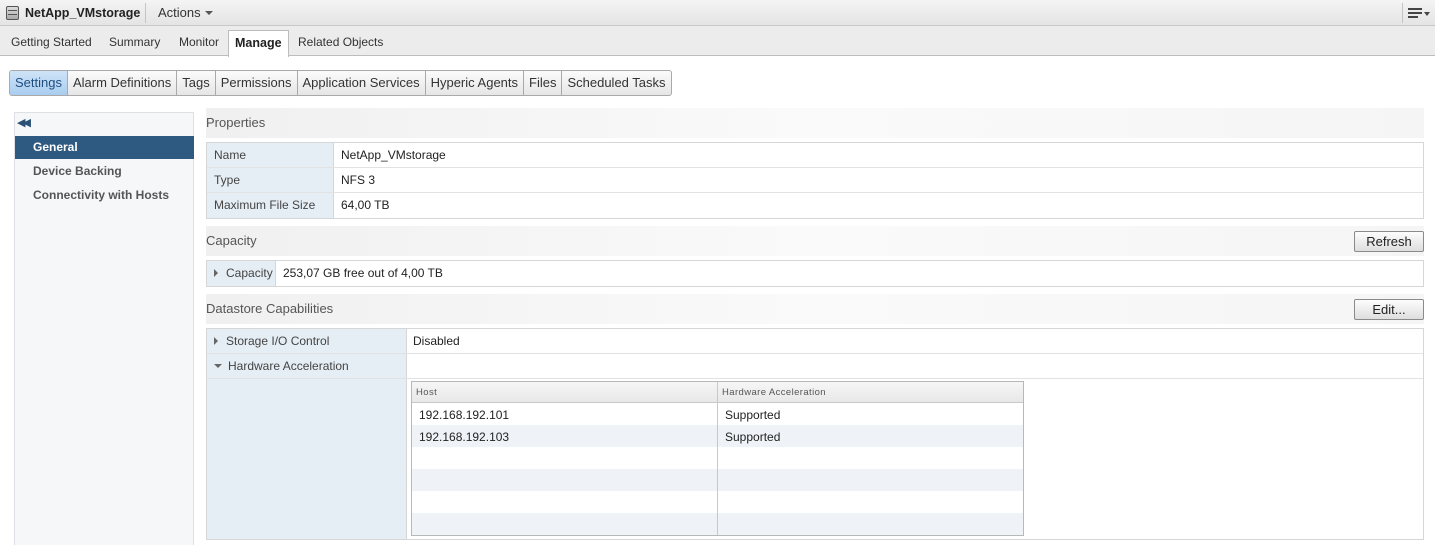  Describe the element at coordinates (358, 180) in the screenshot. I see `property-value: NFS 3` at that location.